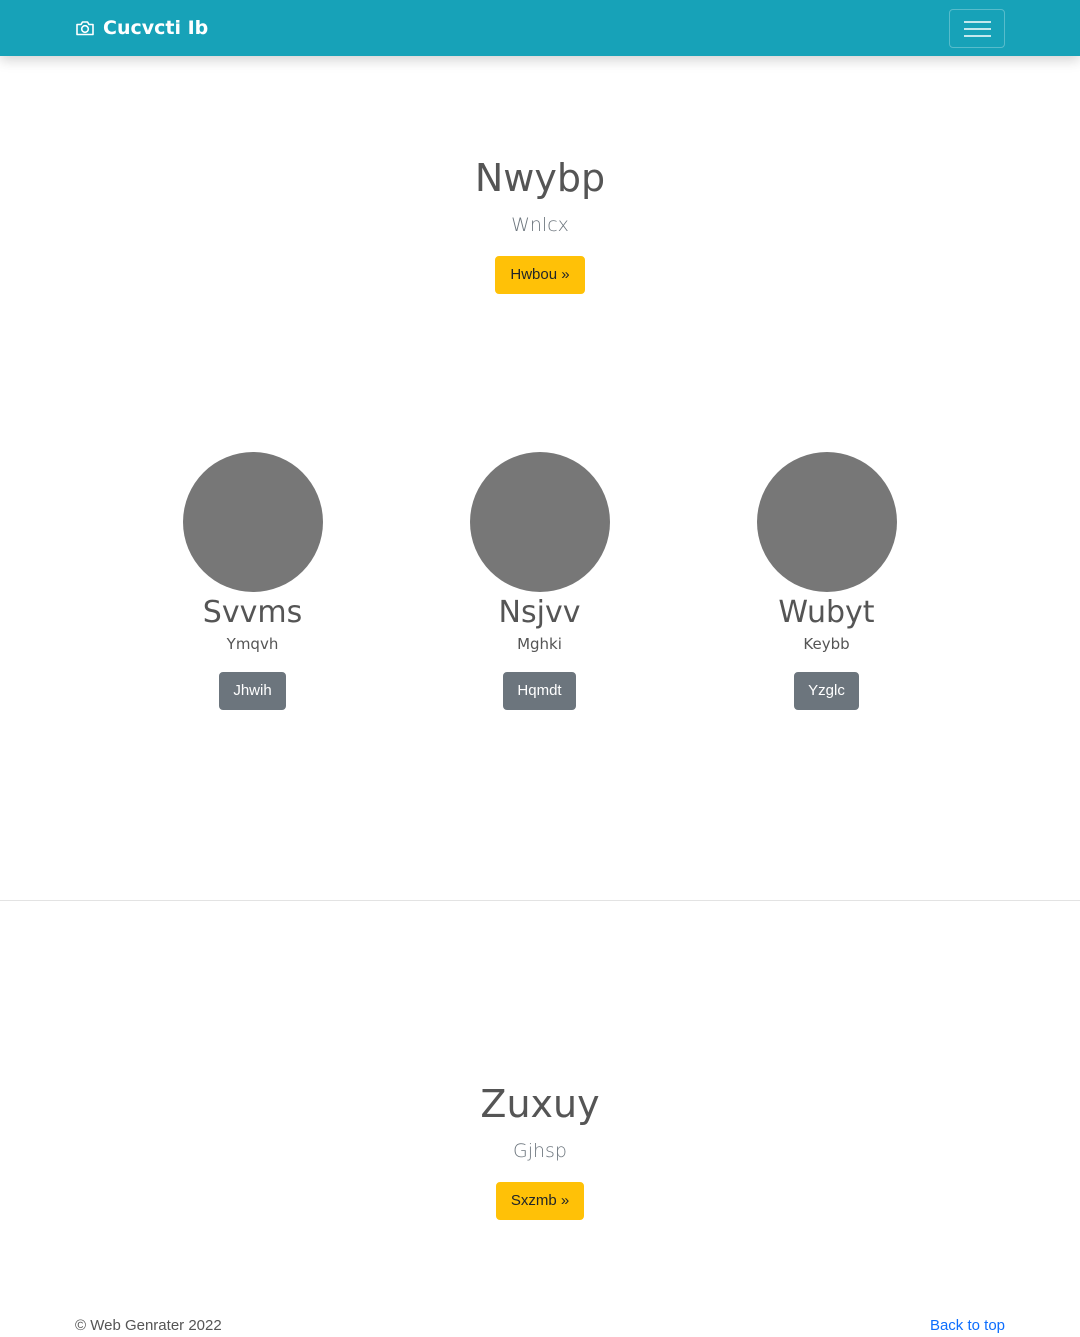 The height and width of the screenshot is (1337, 1080). I want to click on hero-subtitle: Gjhsp, so click(539, 1151).